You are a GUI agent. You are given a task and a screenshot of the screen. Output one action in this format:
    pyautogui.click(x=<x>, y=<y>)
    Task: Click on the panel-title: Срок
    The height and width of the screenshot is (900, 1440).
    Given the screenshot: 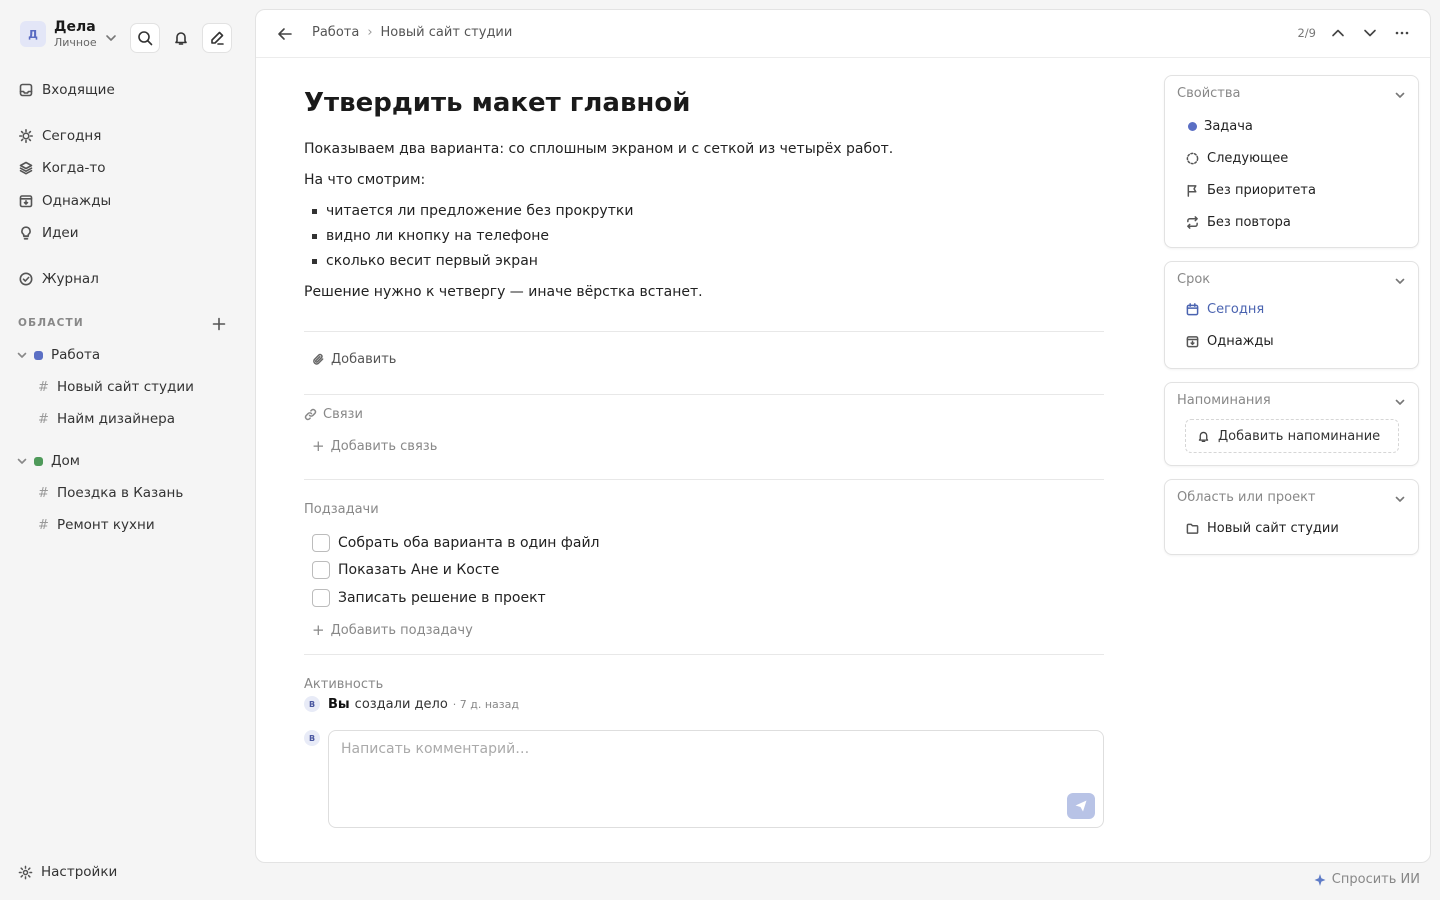 What is the action you would take?
    pyautogui.click(x=1194, y=279)
    